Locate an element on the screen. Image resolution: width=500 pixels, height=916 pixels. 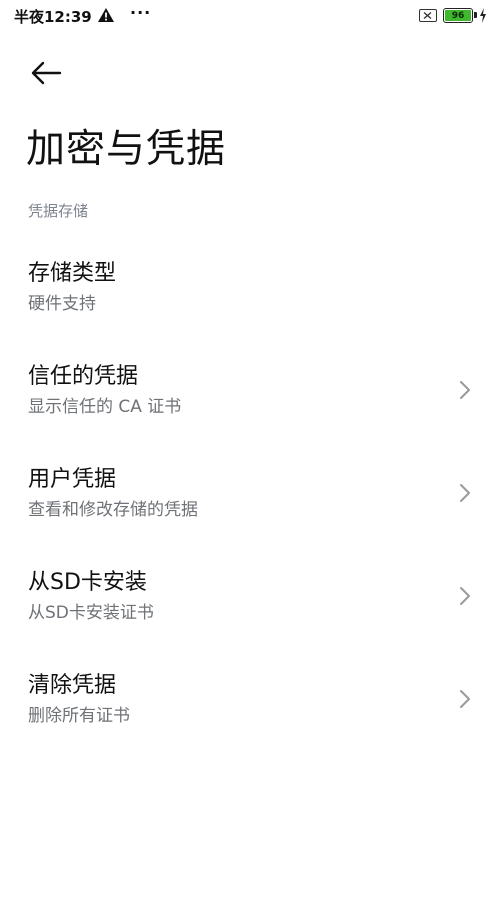
back-button is located at coordinates (46, 73).